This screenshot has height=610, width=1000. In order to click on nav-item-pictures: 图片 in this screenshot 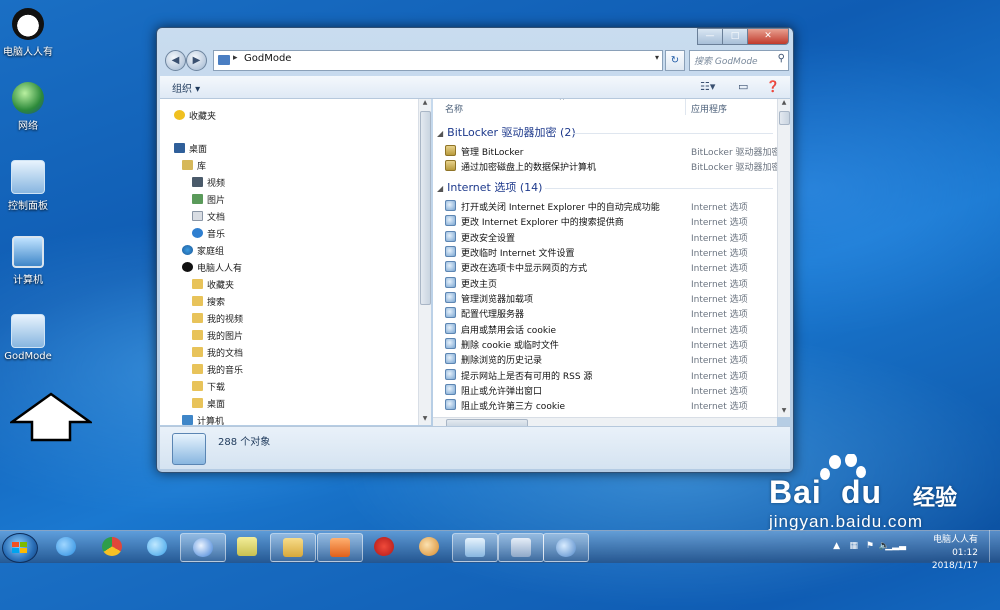, I will do `click(208, 199)`.